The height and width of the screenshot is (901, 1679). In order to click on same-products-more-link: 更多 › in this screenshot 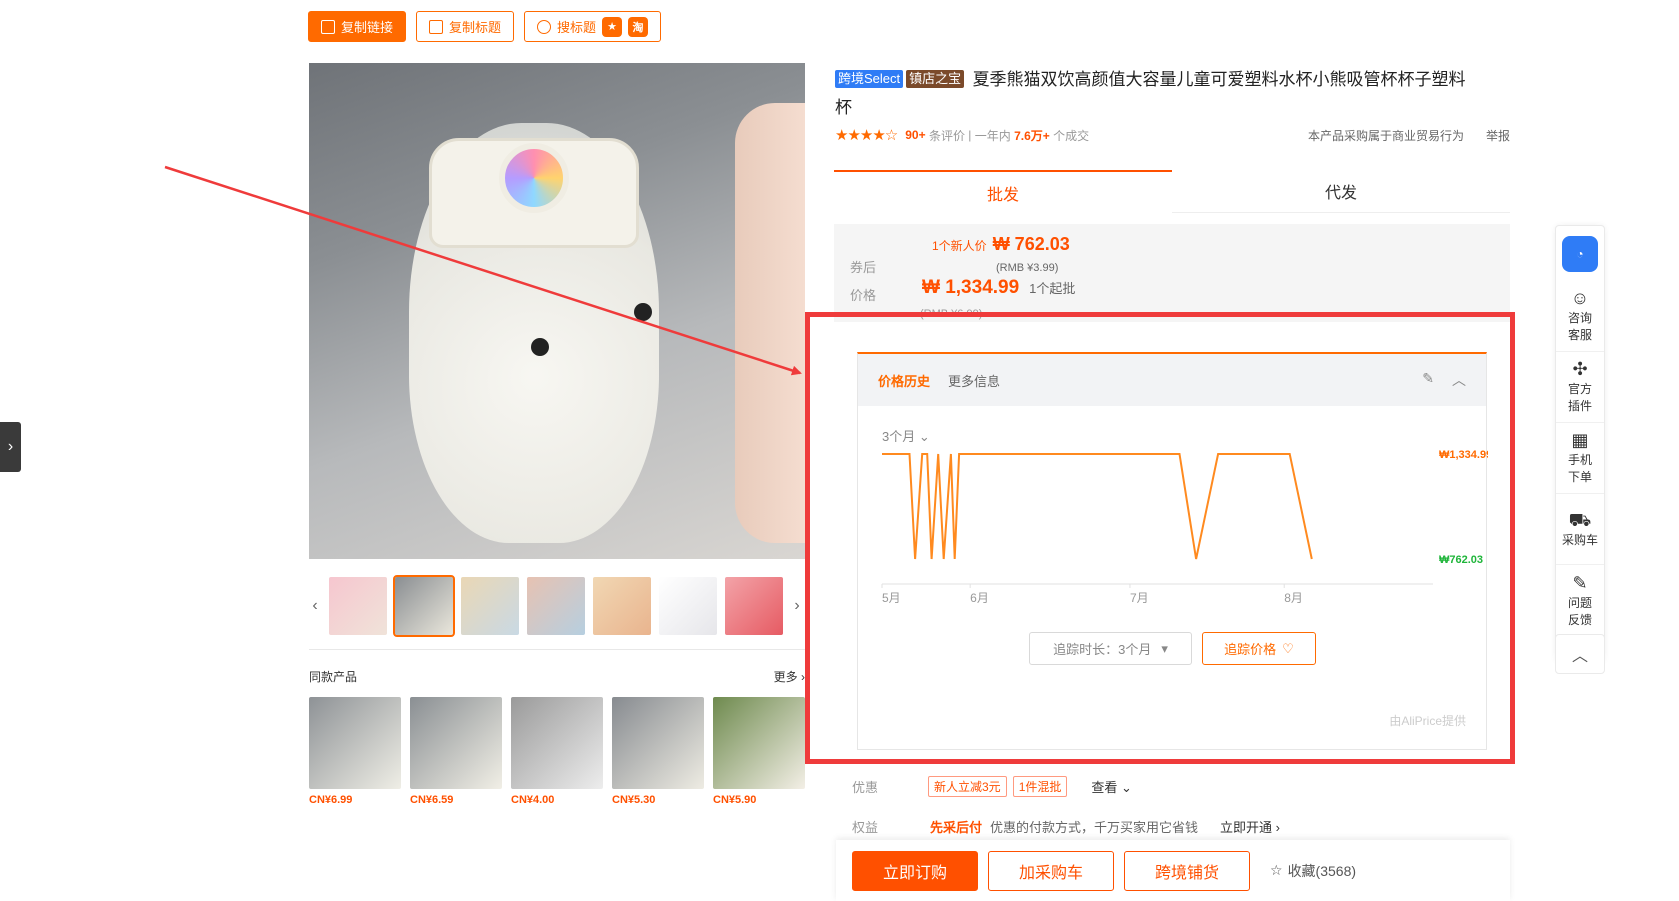, I will do `click(789, 676)`.